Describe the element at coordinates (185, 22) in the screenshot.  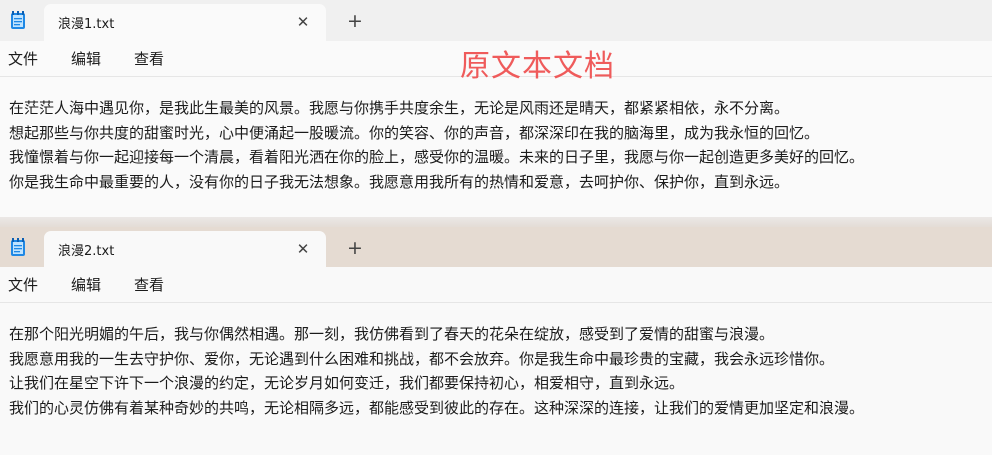
I see `tab-file-1: 浪漫1.txt ✕` at that location.